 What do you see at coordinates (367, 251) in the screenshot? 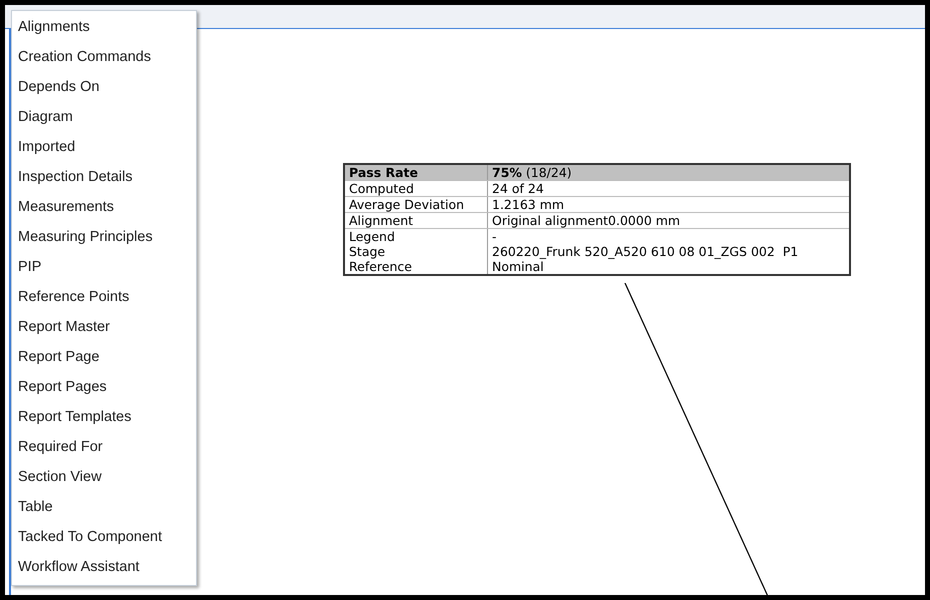
I see `table-label: Stage` at bounding box center [367, 251].